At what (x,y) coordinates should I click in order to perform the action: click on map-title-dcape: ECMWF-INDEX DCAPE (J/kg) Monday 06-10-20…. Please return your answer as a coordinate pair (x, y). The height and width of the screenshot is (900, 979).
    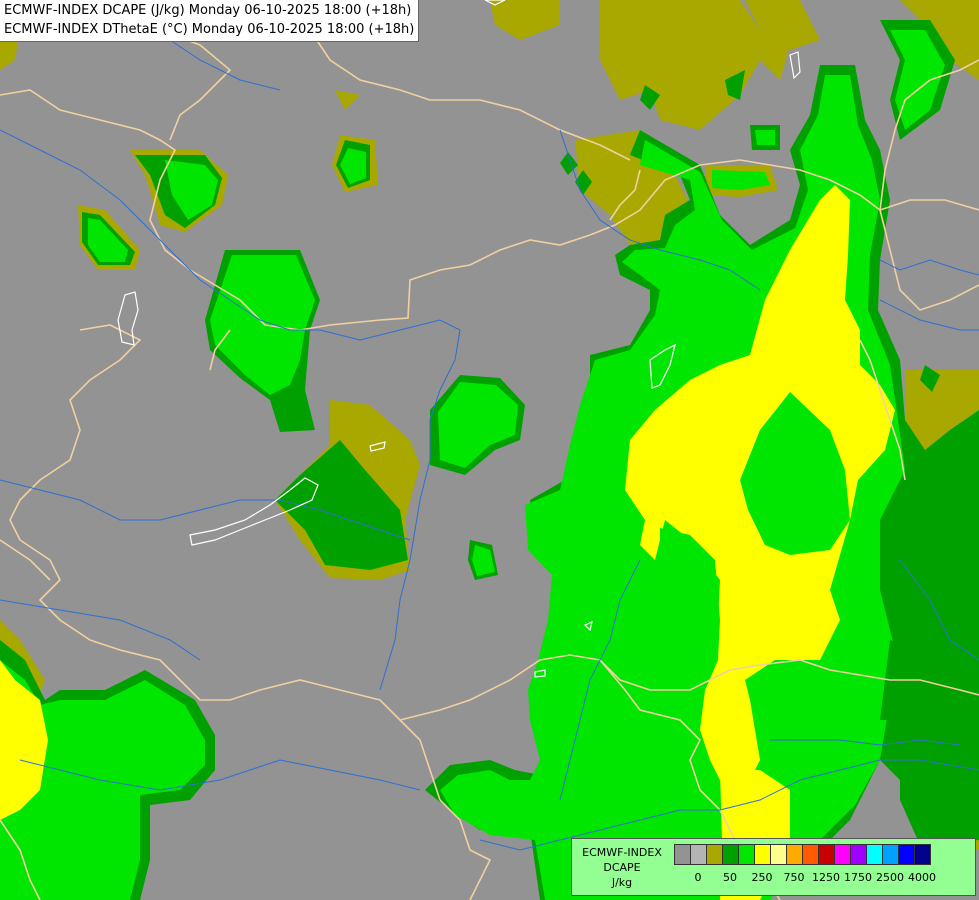
    Looking at the image, I should click on (208, 10).